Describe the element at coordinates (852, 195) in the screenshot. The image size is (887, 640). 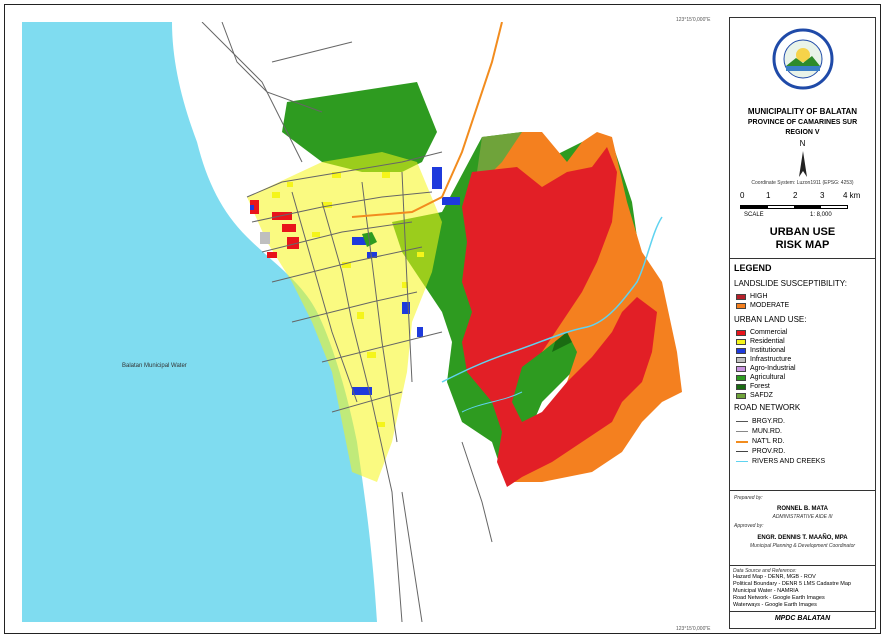
I see `scale-tick: 4 km` at that location.